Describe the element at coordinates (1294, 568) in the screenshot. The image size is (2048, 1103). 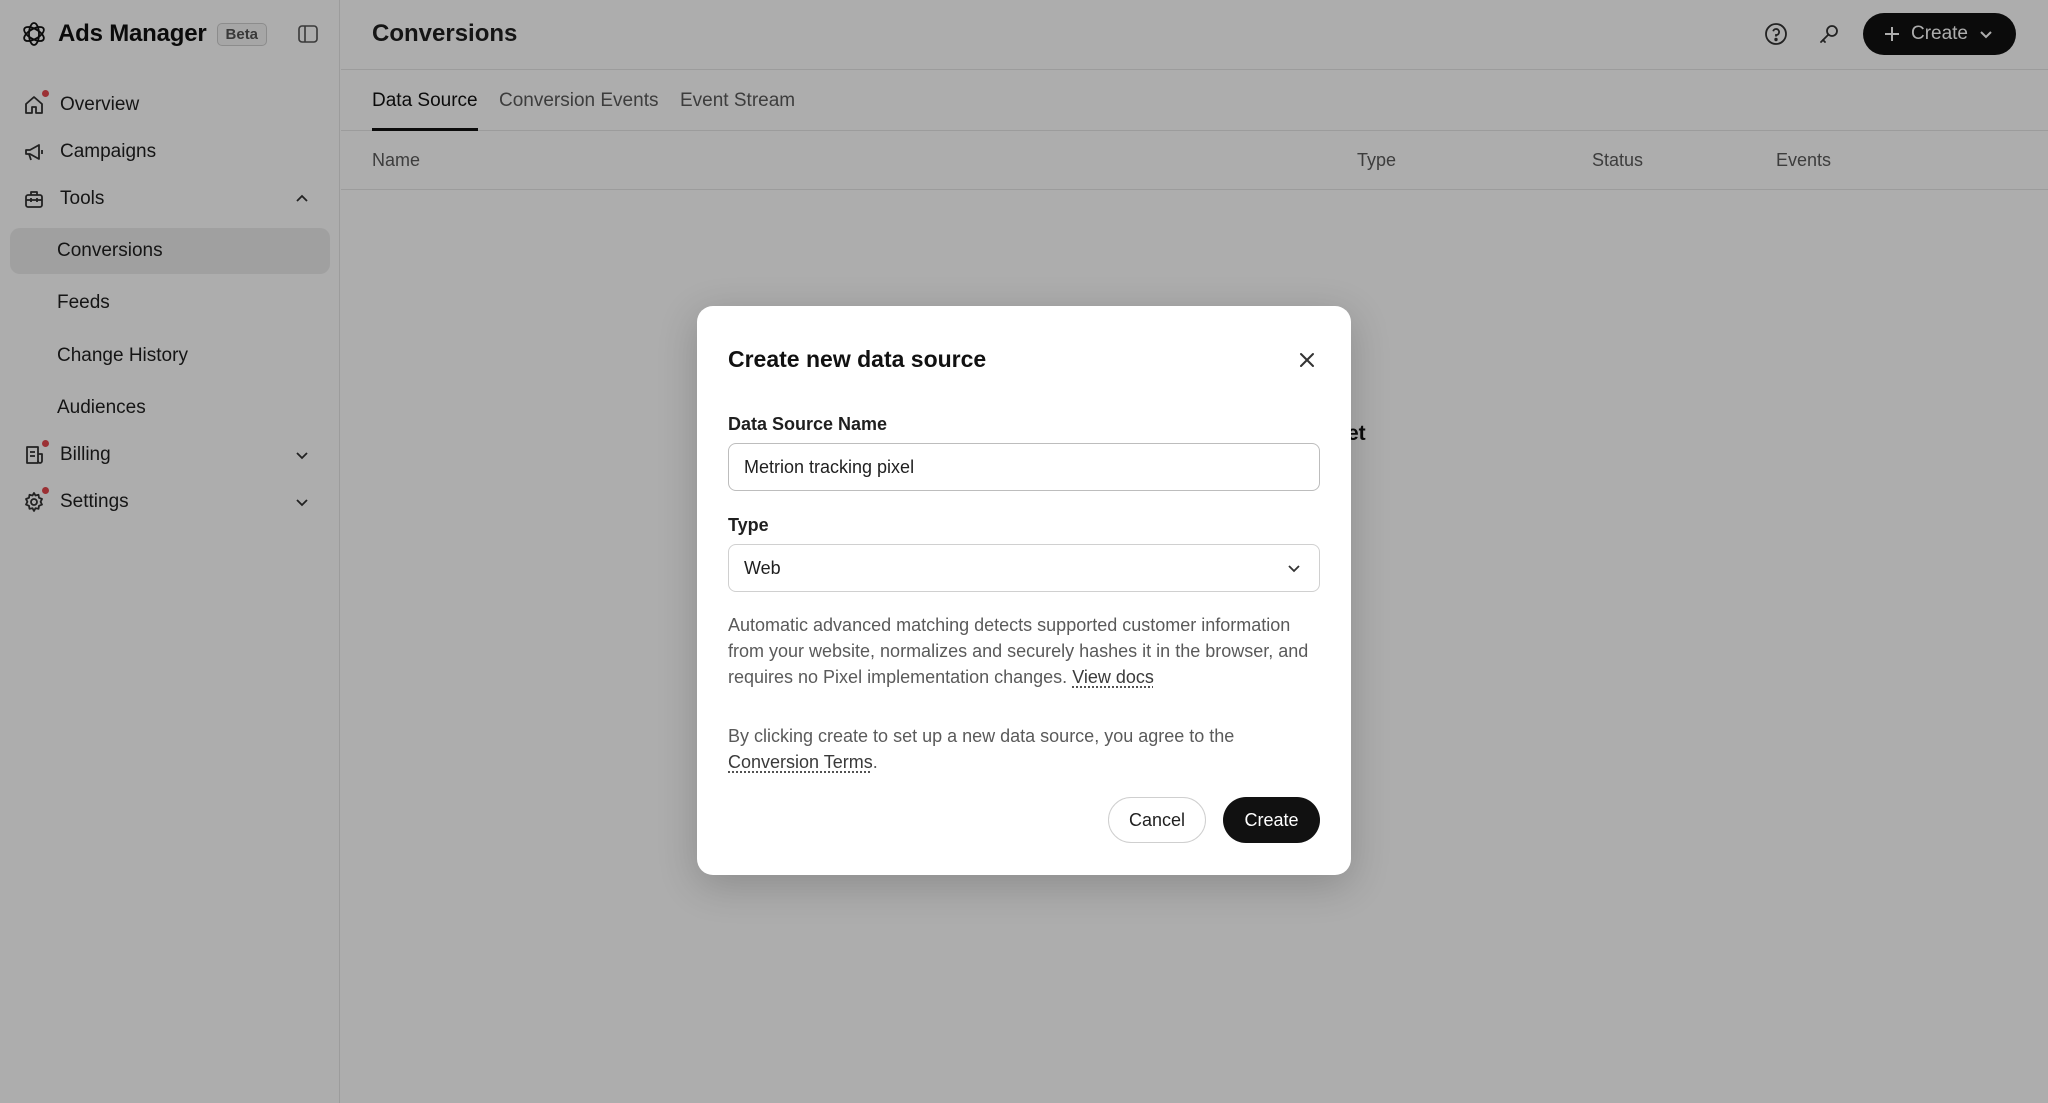
I see `chevron-down-icon` at that location.